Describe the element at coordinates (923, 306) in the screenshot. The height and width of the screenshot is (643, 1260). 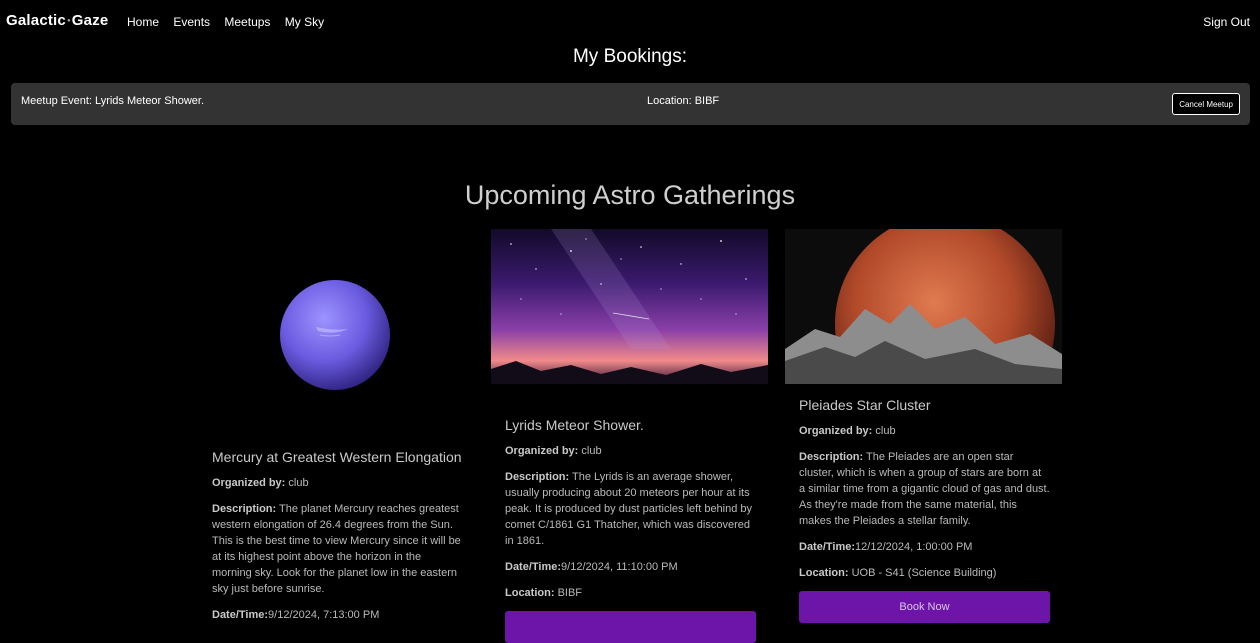
I see `event-image-red-planet` at that location.